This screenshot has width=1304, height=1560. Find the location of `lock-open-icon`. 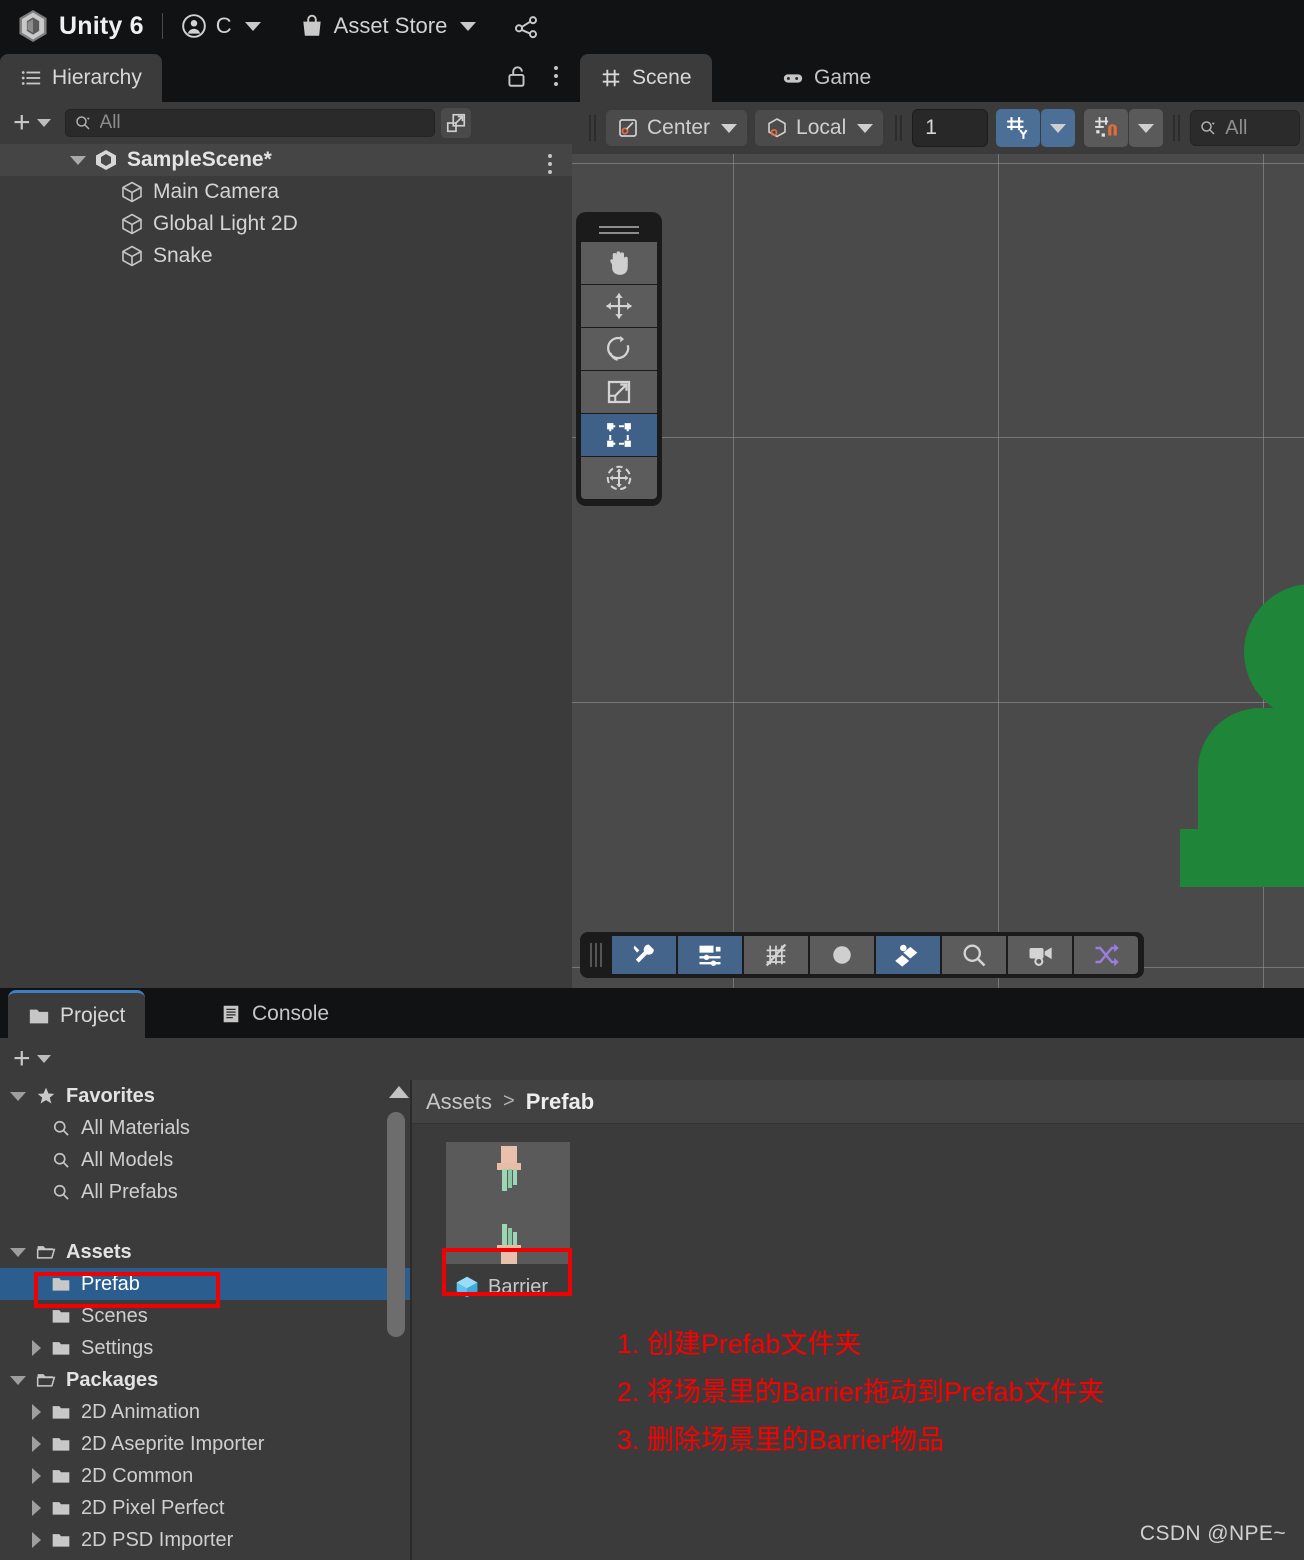

lock-open-icon is located at coordinates (517, 76).